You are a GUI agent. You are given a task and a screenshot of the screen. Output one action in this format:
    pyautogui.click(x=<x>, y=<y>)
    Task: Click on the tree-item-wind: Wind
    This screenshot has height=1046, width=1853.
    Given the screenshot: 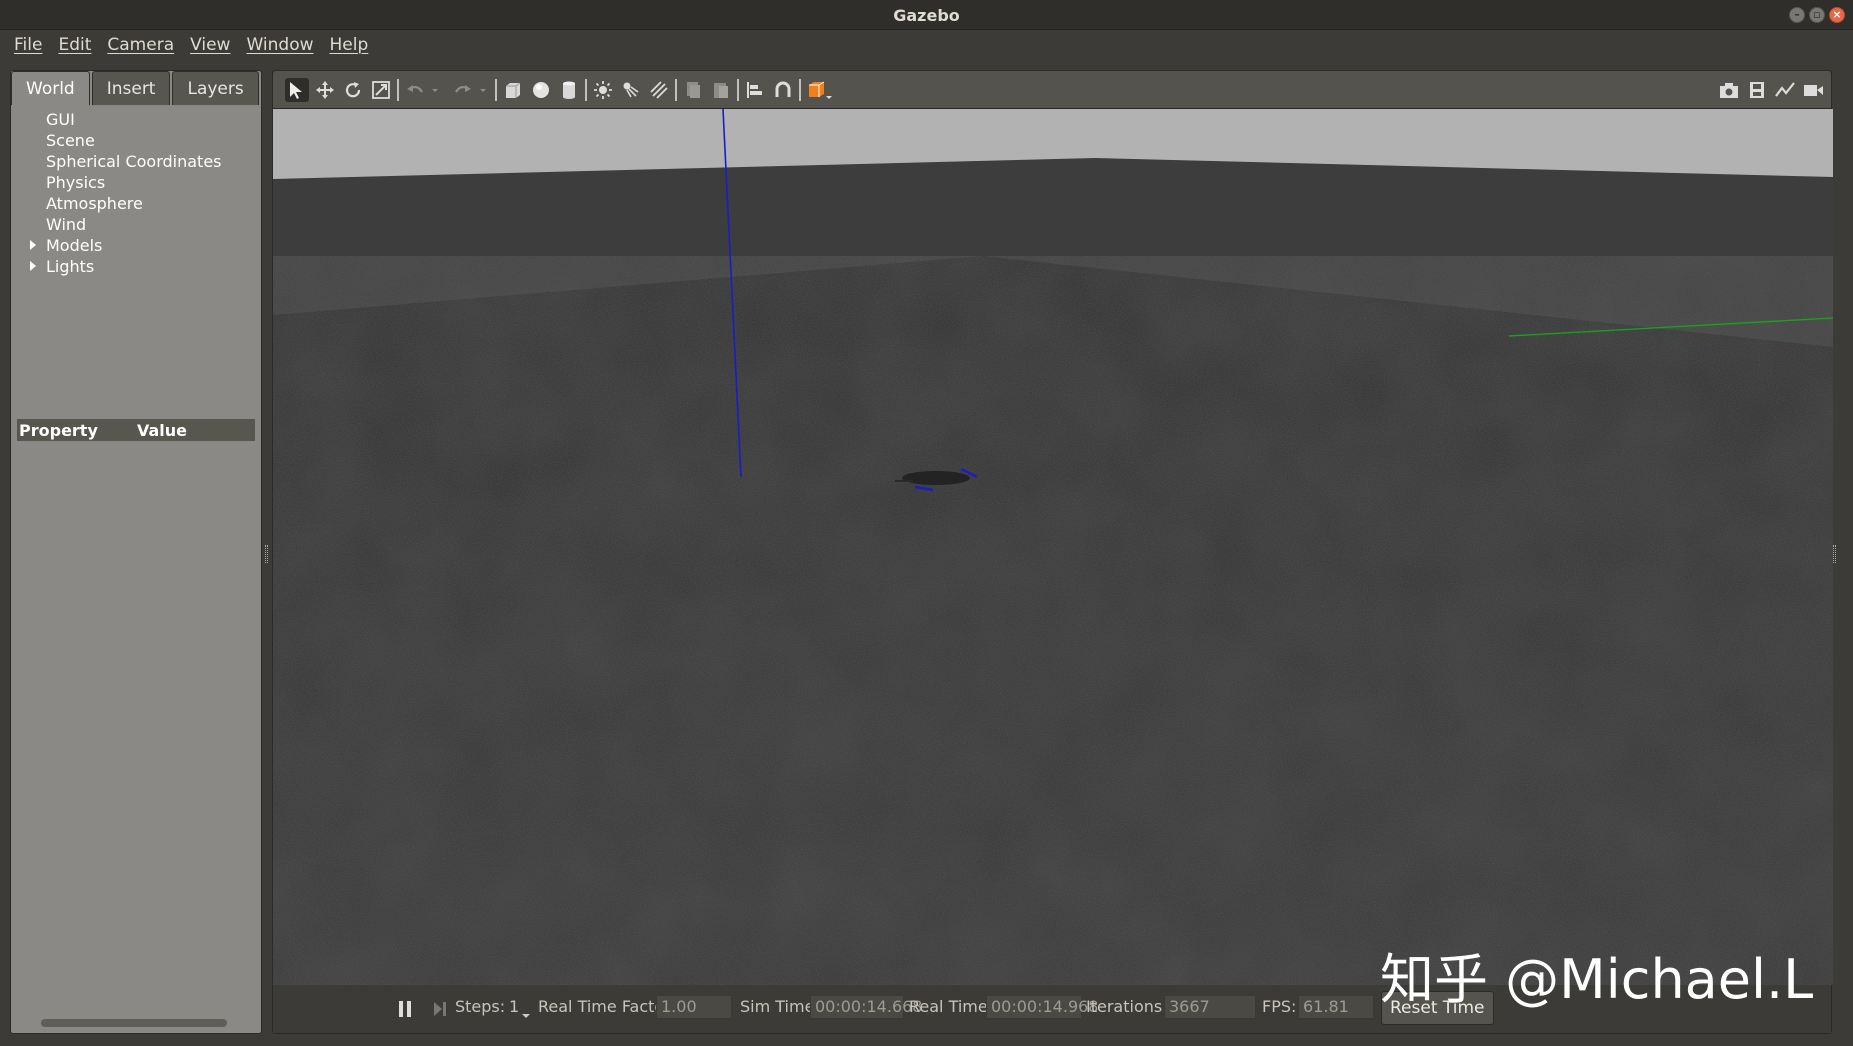 What is the action you would take?
    pyautogui.click(x=136, y=224)
    